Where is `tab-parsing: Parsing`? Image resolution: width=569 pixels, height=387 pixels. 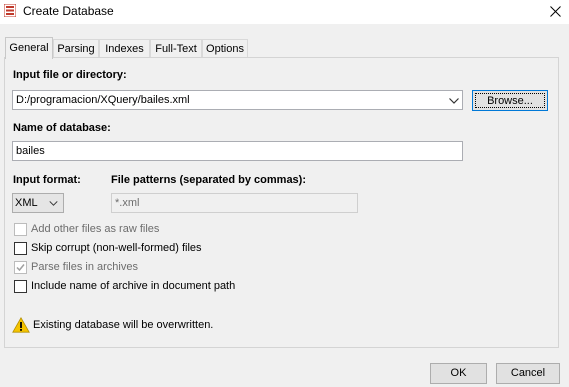 tab-parsing: Parsing is located at coordinates (76, 48).